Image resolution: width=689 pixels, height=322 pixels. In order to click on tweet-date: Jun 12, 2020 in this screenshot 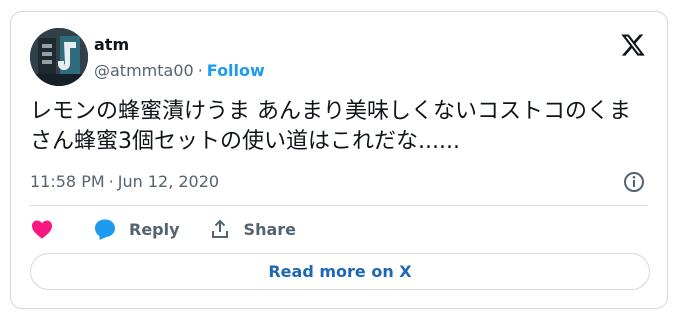, I will do `click(168, 181)`.